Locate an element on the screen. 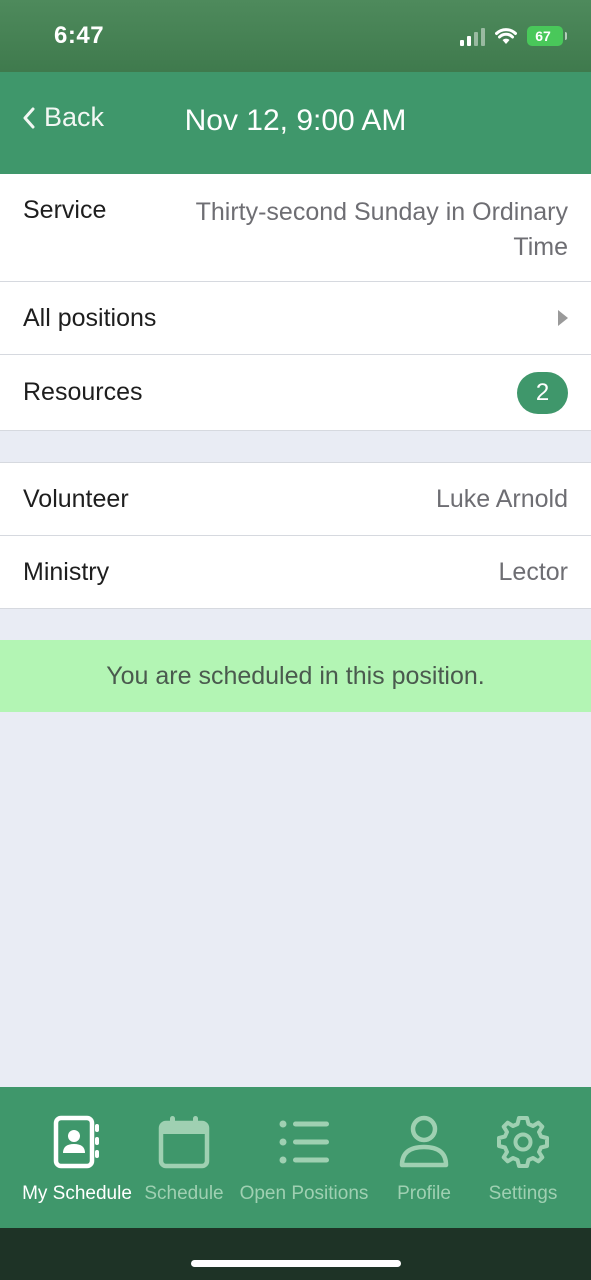 This screenshot has height=1280, width=591. nav-bar: Back Nov 12, 9:00 AM is located at coordinates (295, 123).